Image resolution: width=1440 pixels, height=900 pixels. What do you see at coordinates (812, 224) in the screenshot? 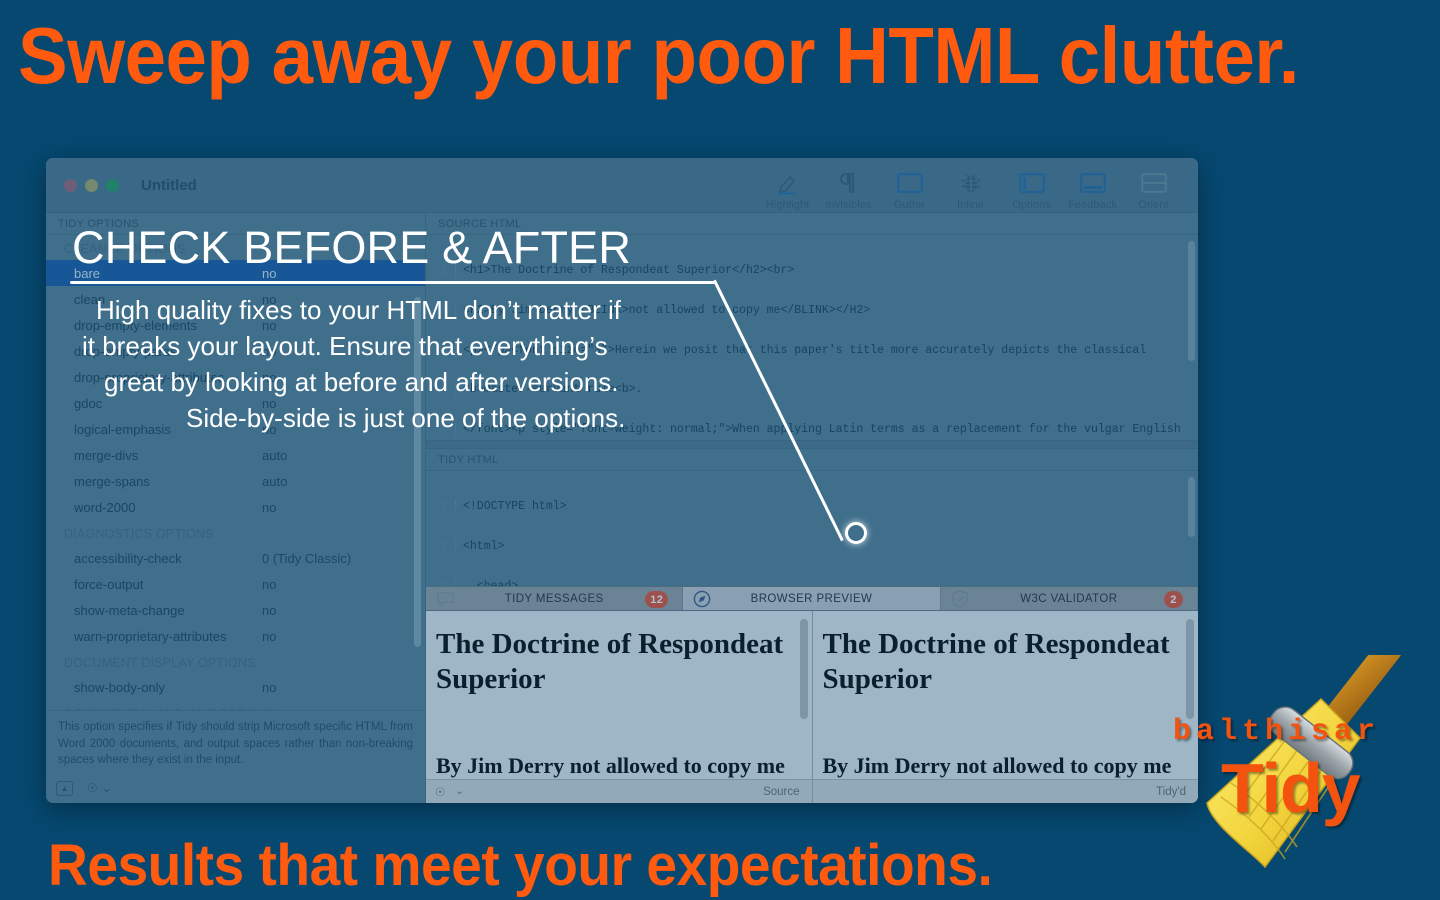
I see `source-pane-header: SOURCE HTML` at bounding box center [812, 224].